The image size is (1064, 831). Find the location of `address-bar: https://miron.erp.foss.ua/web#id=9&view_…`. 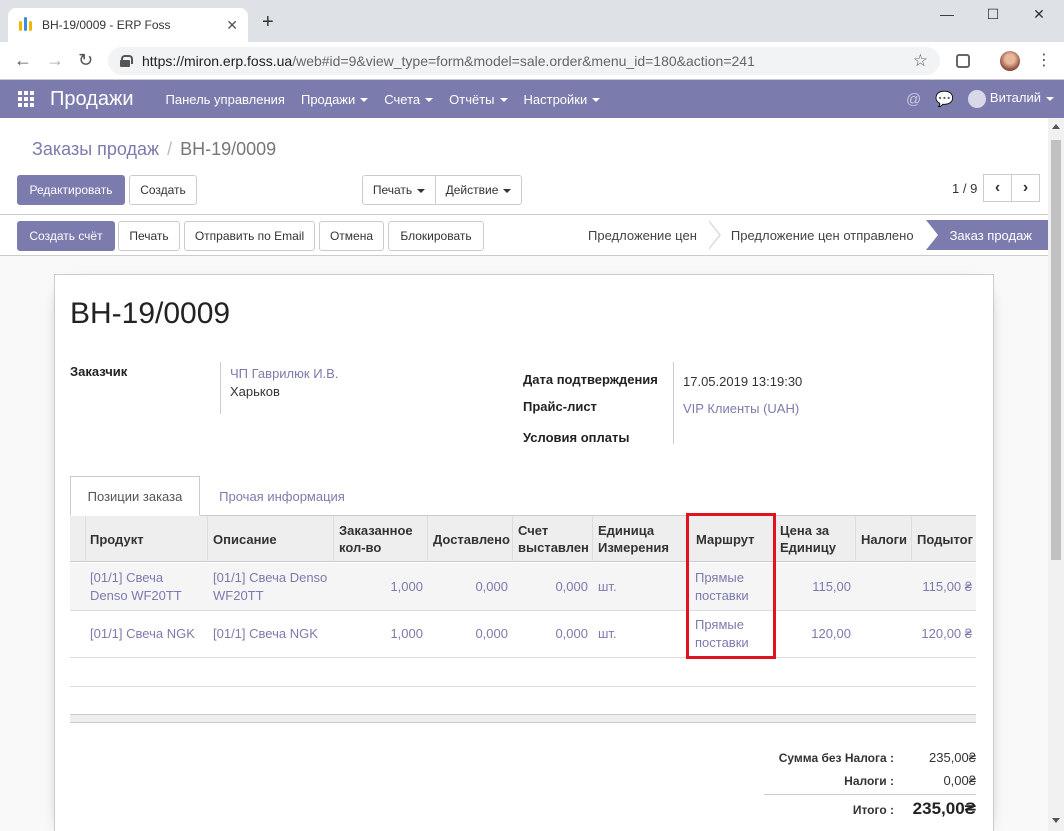

address-bar: https://miron.erp.foss.ua/web#id=9&view_… is located at coordinates (524, 61).